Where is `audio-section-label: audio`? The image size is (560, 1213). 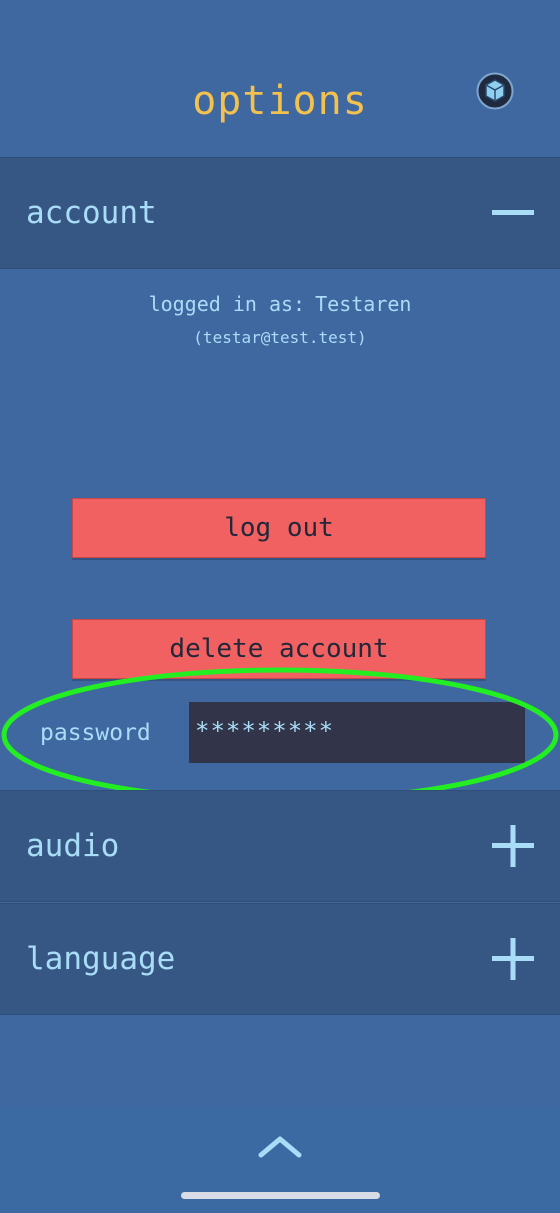 audio-section-label: audio is located at coordinates (73, 846).